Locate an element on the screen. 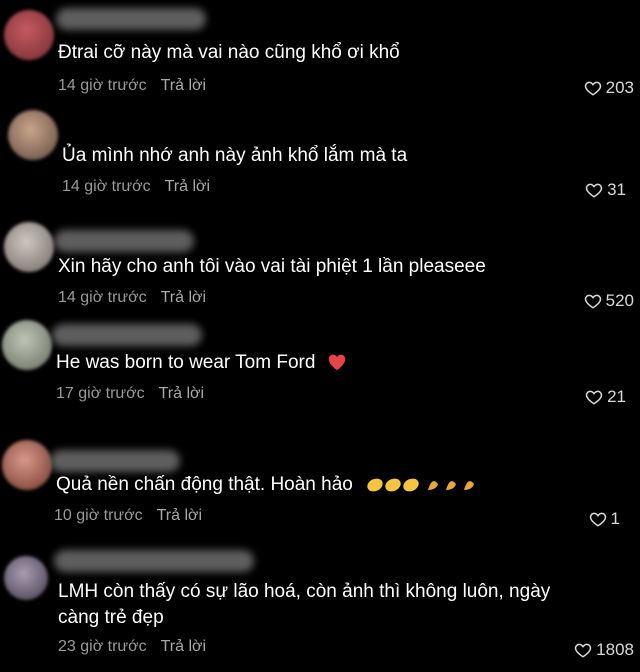 Image resolution: width=640 pixels, height=672 pixels. comment-time: 23 giờ trước is located at coordinates (102, 646).